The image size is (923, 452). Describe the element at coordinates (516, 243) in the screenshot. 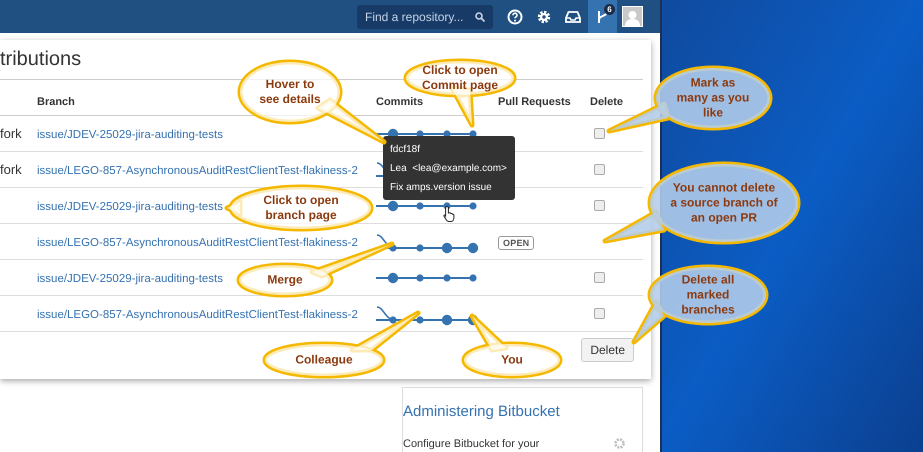

I see `status-lozenge: OPEN` at that location.